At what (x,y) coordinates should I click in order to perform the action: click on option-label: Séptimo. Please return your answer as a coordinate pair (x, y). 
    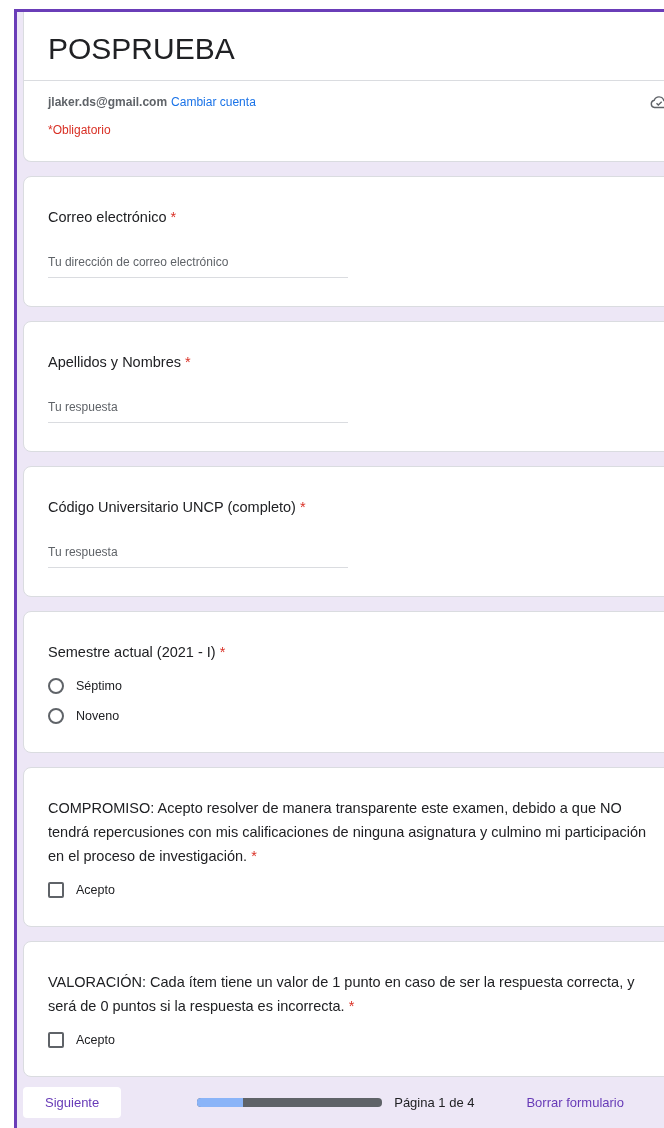
    Looking at the image, I should click on (99, 686).